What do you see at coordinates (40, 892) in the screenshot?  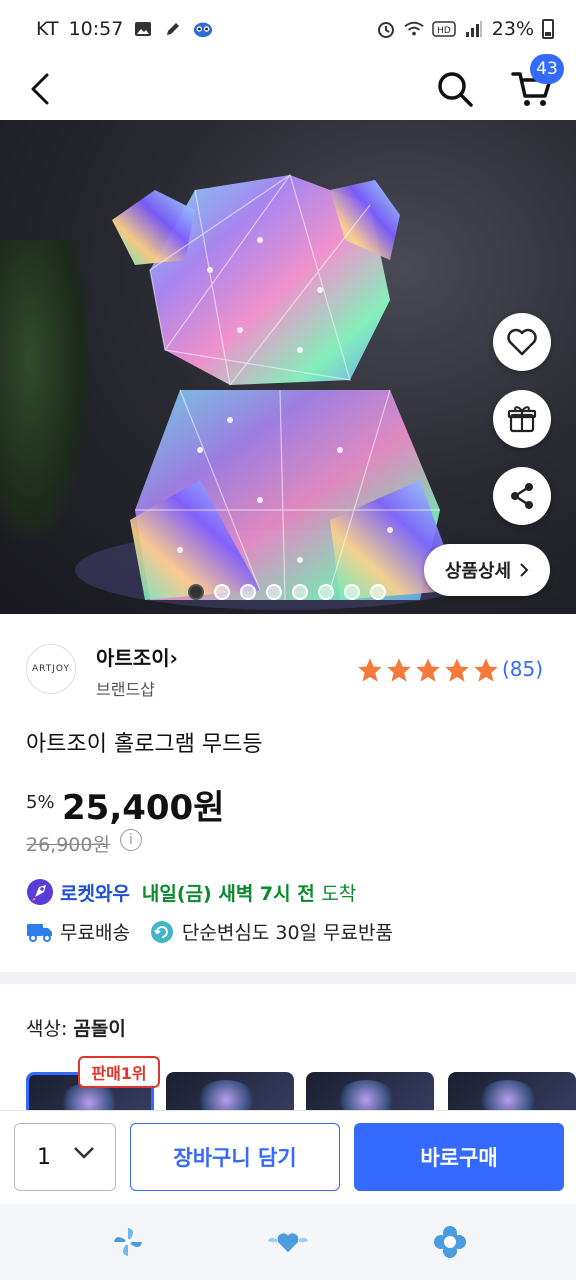 I see `rocket-icon` at bounding box center [40, 892].